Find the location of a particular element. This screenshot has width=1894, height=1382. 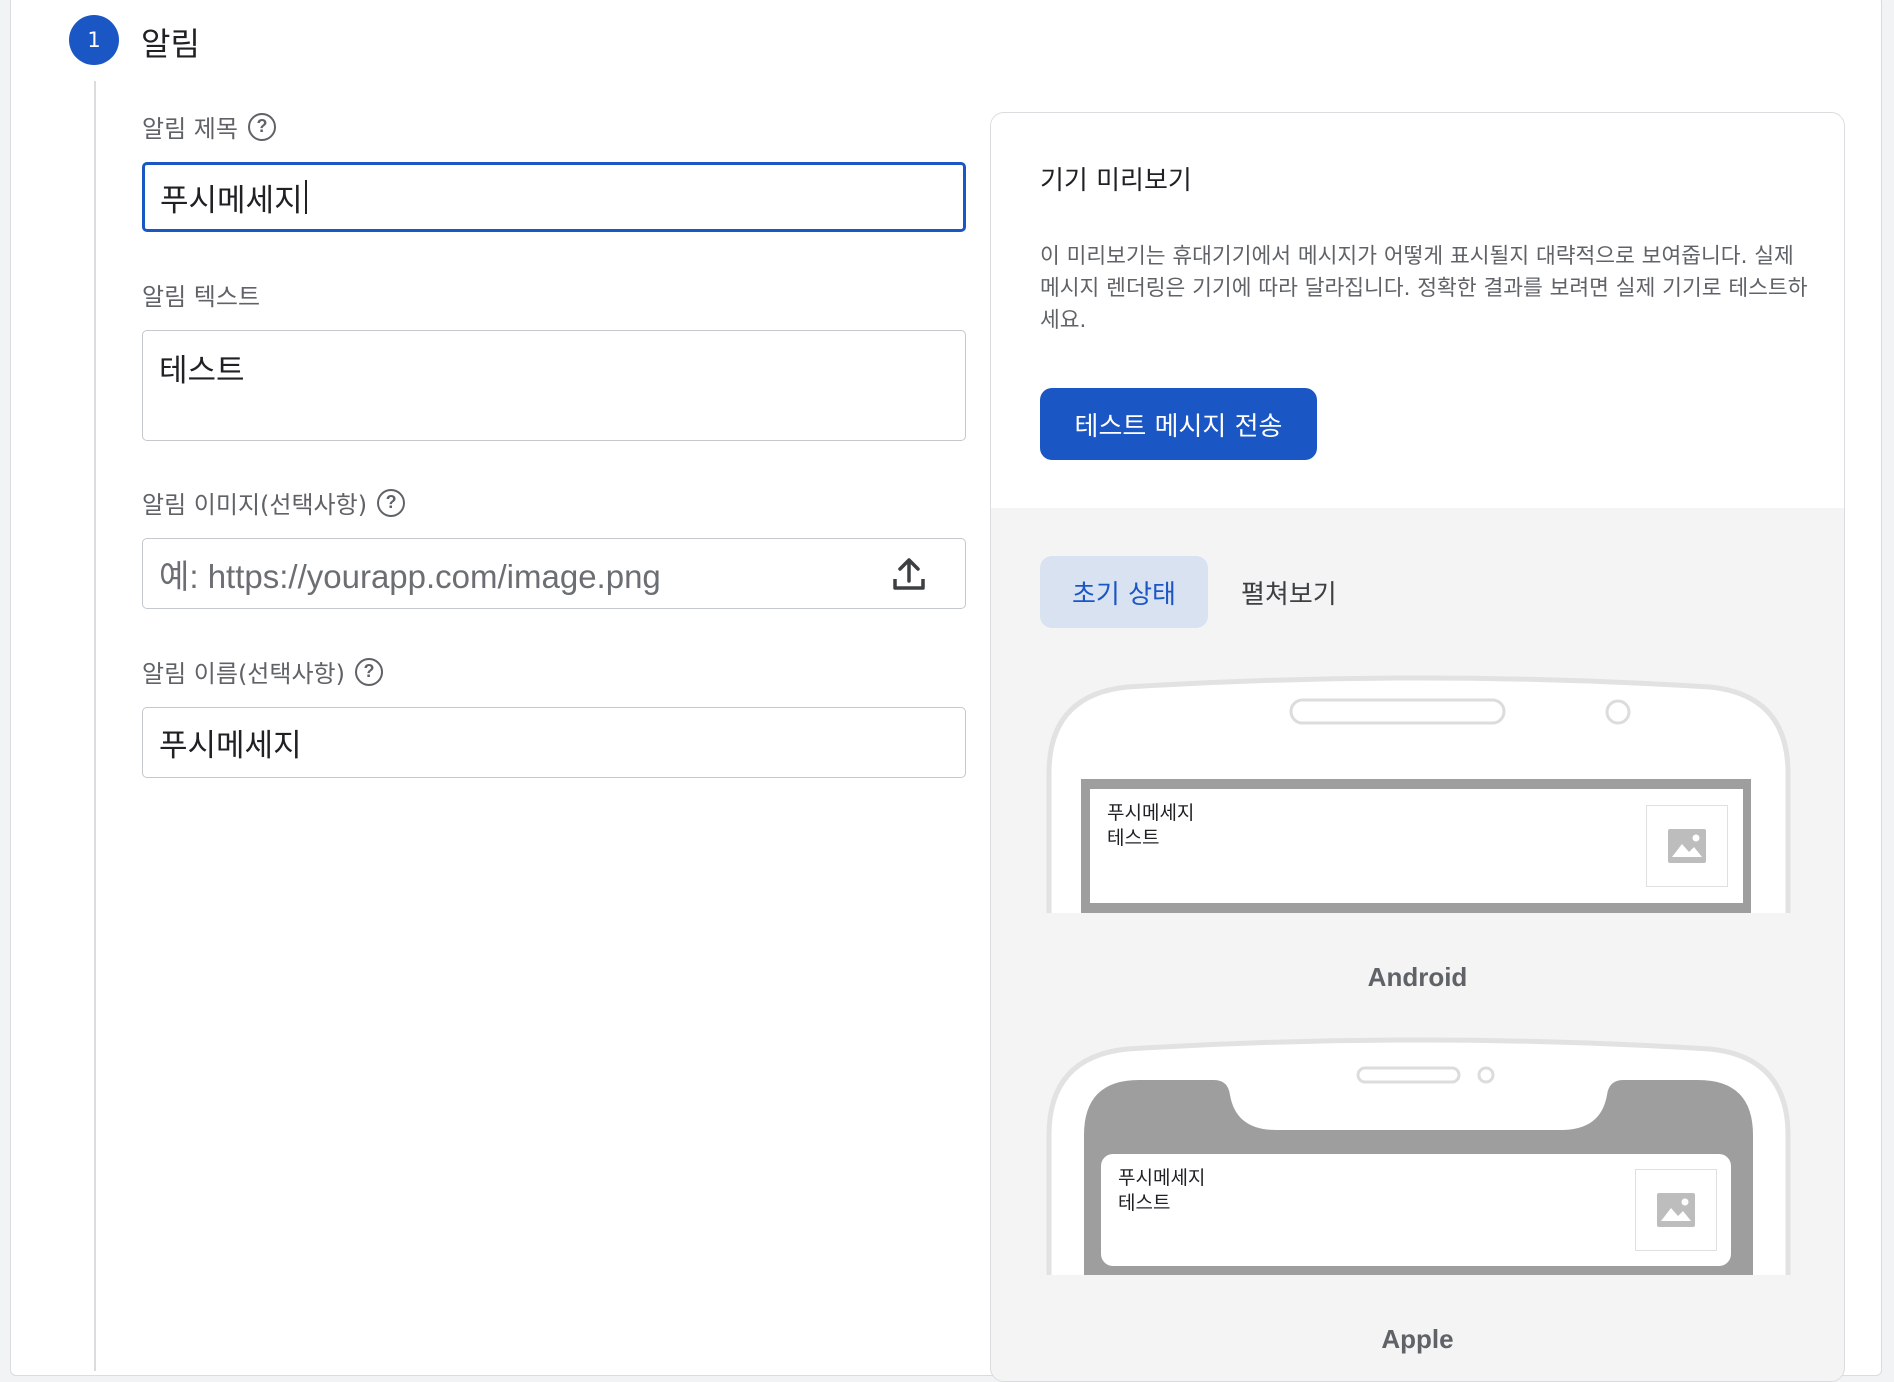

step-number-badge: 1 is located at coordinates (94, 40).